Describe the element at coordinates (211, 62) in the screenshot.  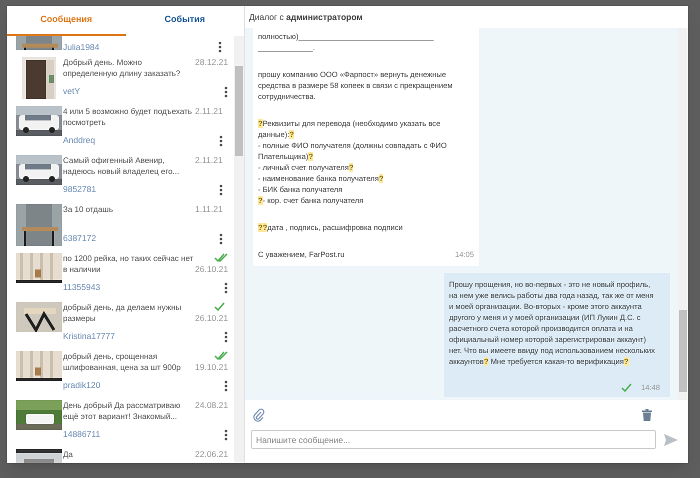
I see `date: 28.12.21` at that location.